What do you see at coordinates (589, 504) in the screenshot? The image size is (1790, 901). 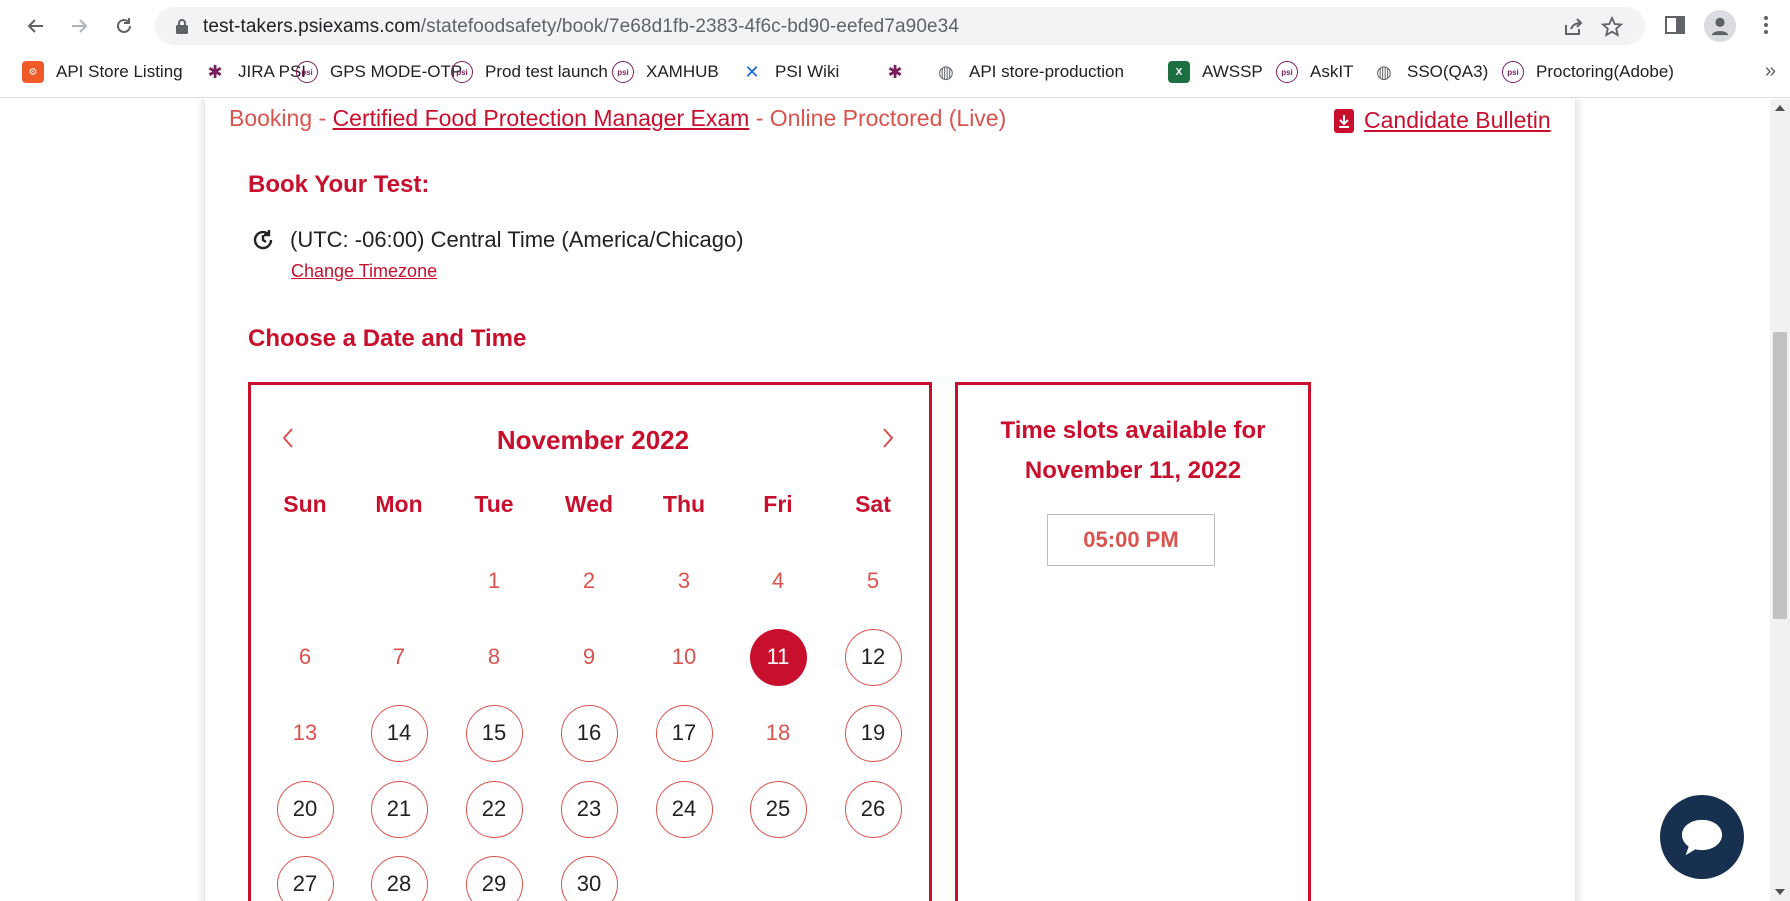 I see `weekday-header: Wed` at bounding box center [589, 504].